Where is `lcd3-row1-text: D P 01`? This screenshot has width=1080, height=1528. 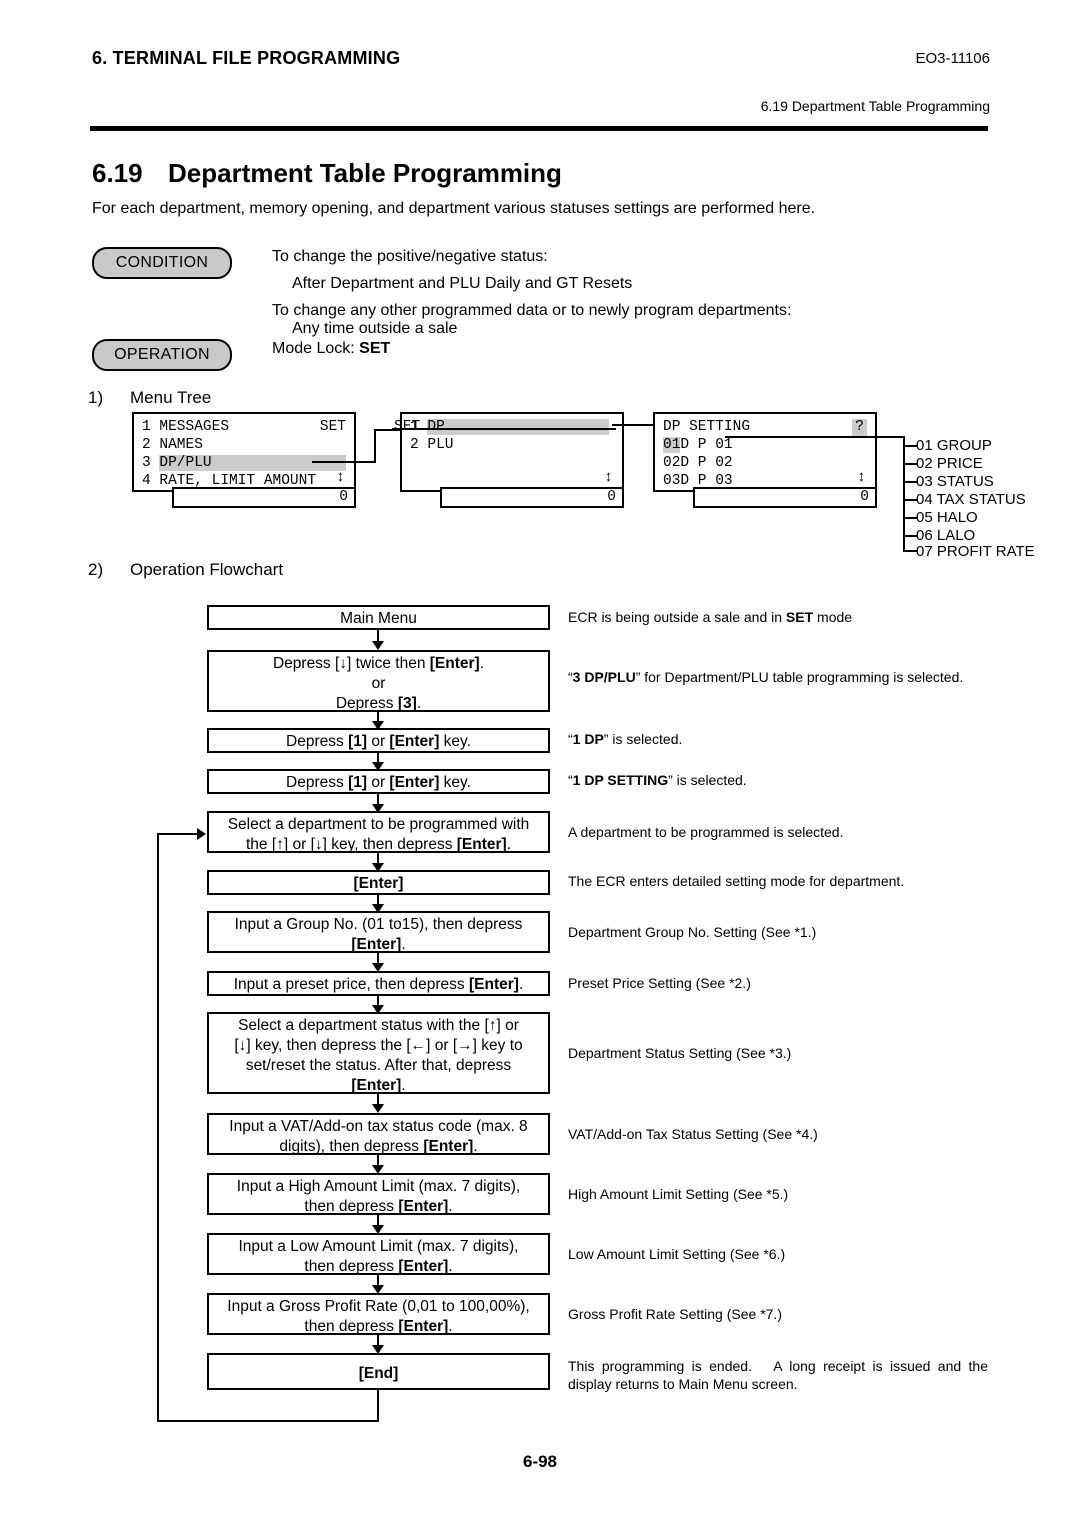
lcd3-row1-text: D P 01 is located at coordinates (706, 445).